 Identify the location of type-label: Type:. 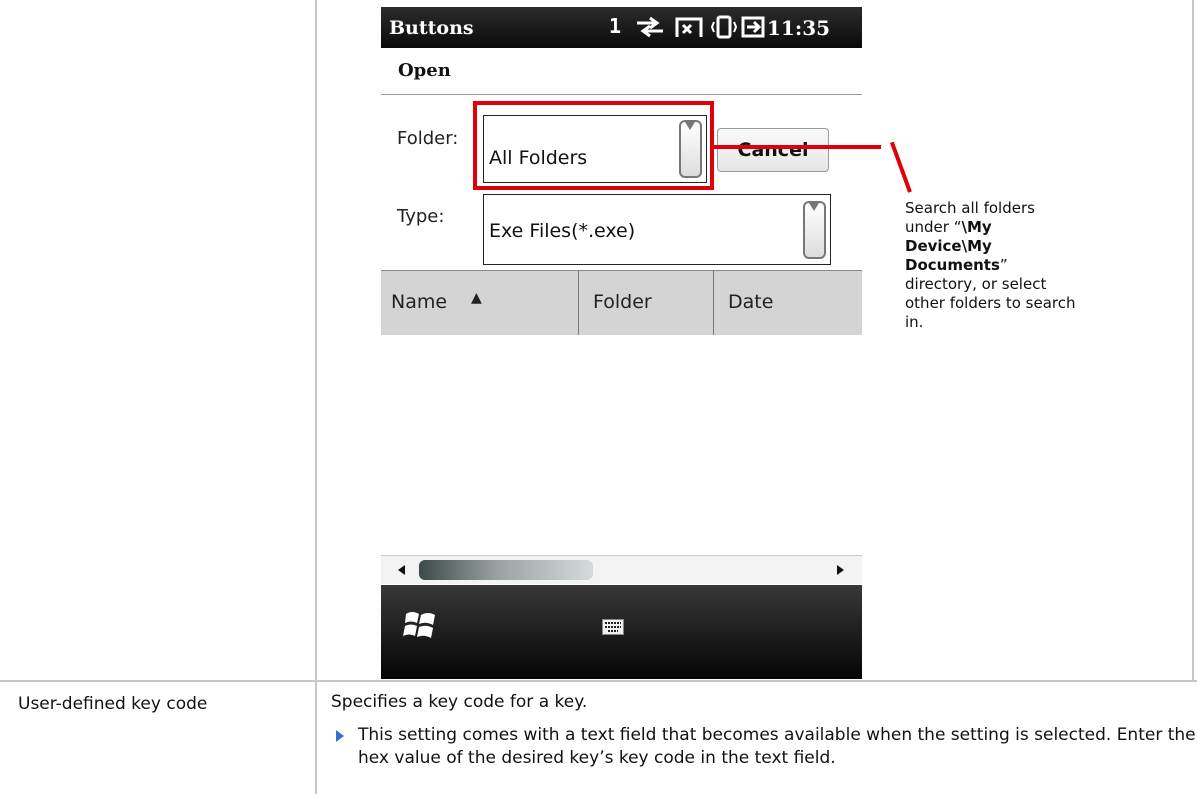
(421, 216).